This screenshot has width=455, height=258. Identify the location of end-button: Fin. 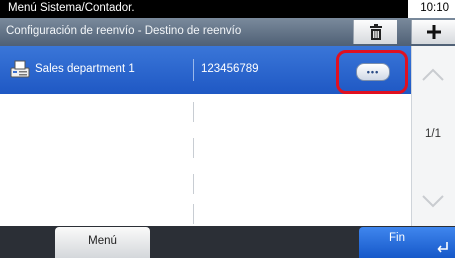
(407, 242).